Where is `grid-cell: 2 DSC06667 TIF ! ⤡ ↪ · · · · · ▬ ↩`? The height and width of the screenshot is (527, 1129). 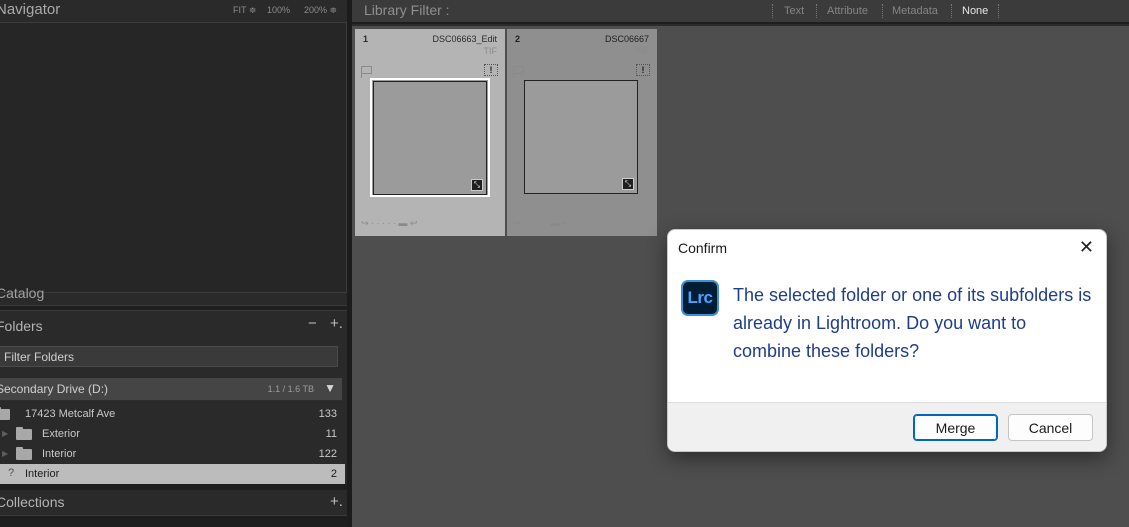 grid-cell: 2 DSC06667 TIF ! ⤡ ↪ · · · · · ▬ ↩ is located at coordinates (582, 132).